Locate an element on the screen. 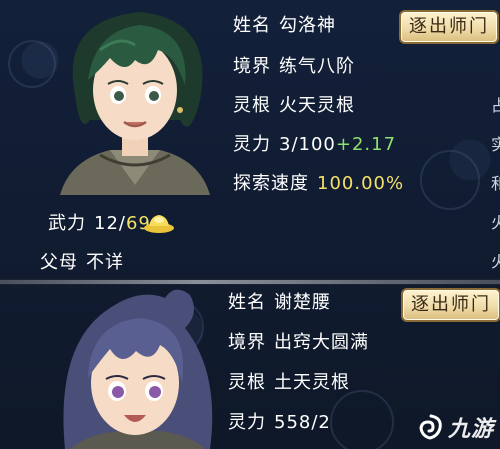 This screenshot has height=449, width=500. explore-speed-label: 探索速度 is located at coordinates (271, 183).